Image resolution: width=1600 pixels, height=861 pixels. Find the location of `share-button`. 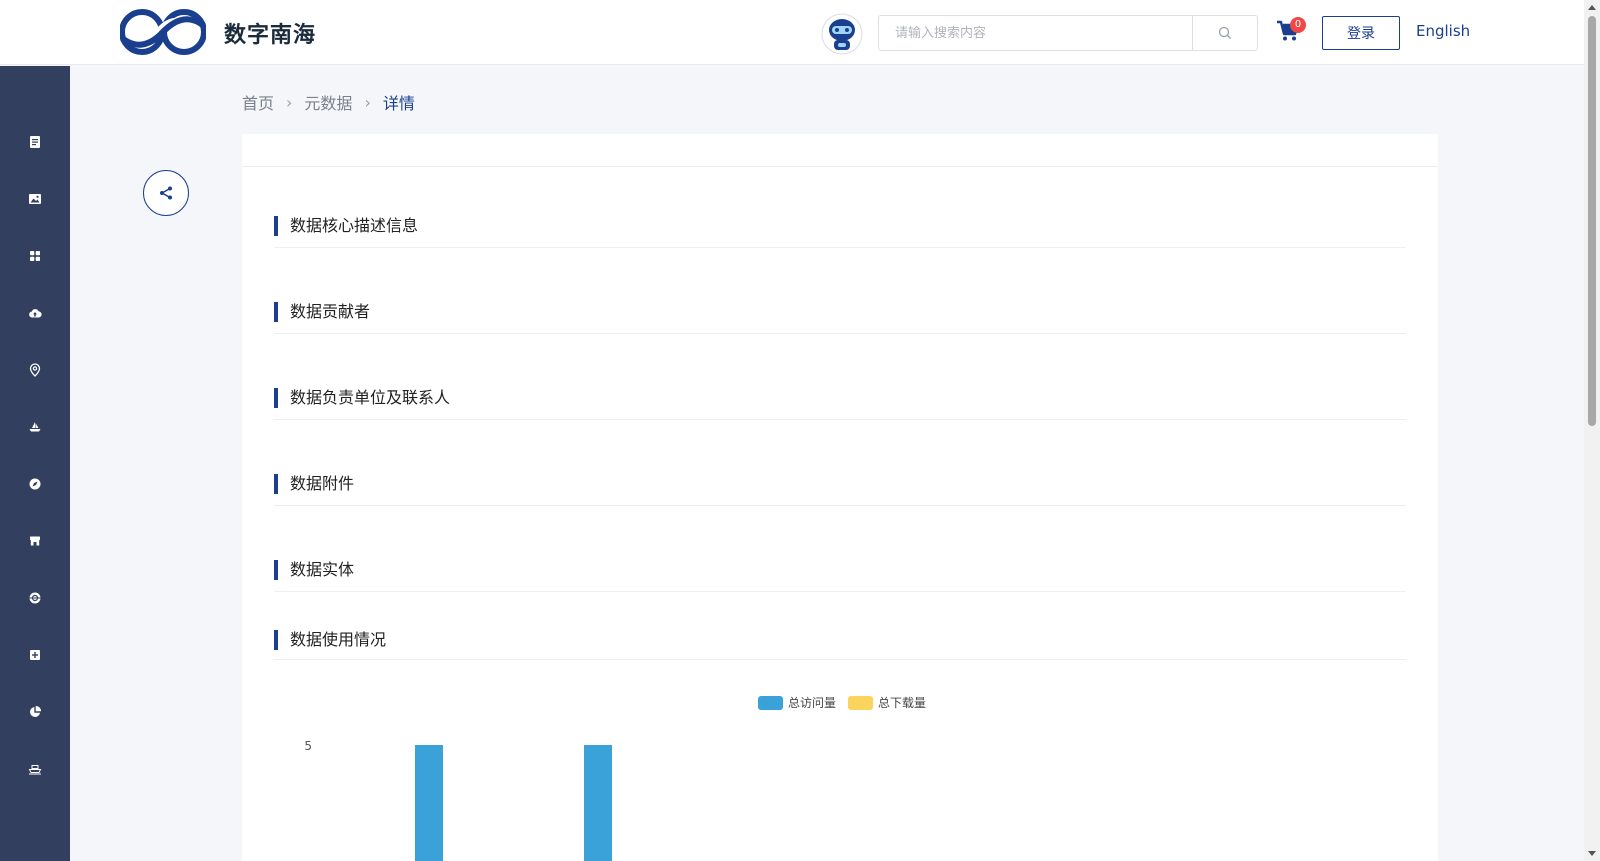

share-button is located at coordinates (166, 193).